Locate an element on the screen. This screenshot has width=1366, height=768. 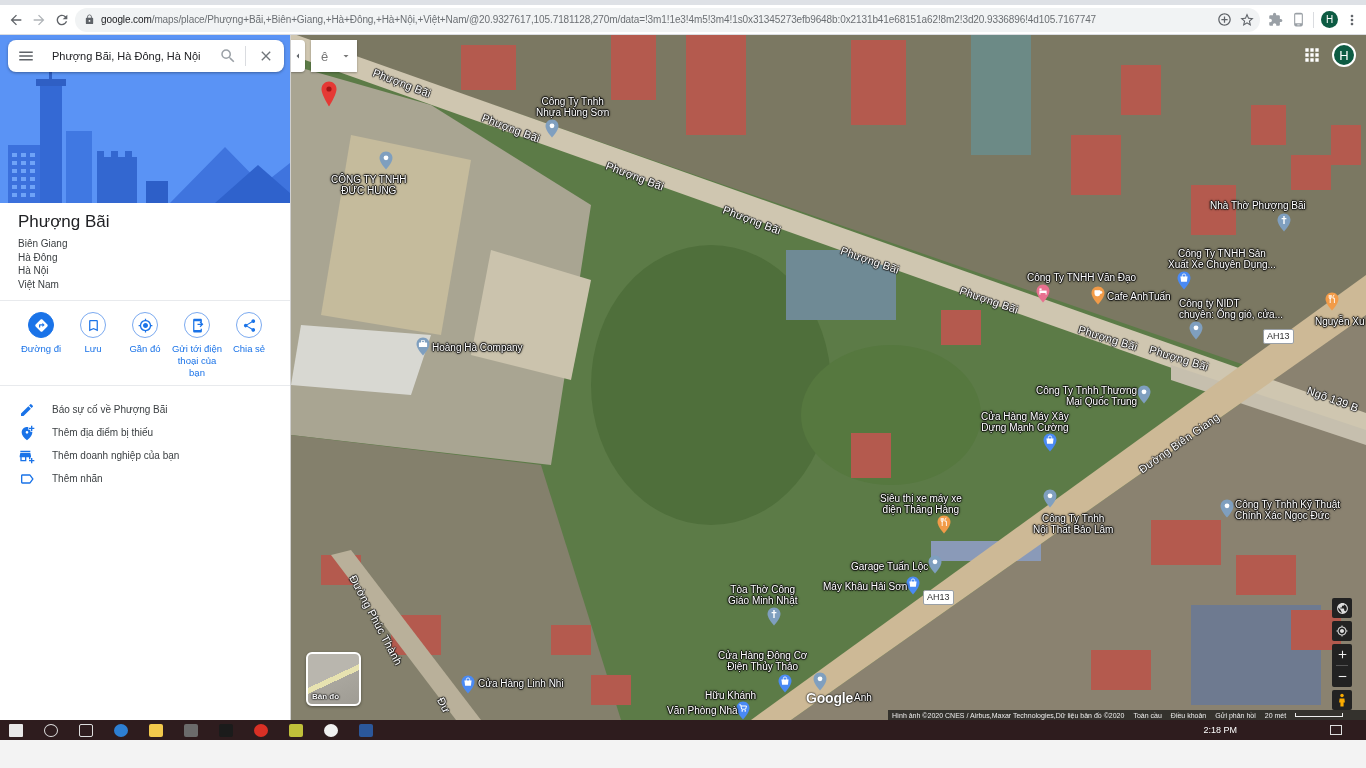
place-label: Hữu Khánh is located at coordinates (731, 695).